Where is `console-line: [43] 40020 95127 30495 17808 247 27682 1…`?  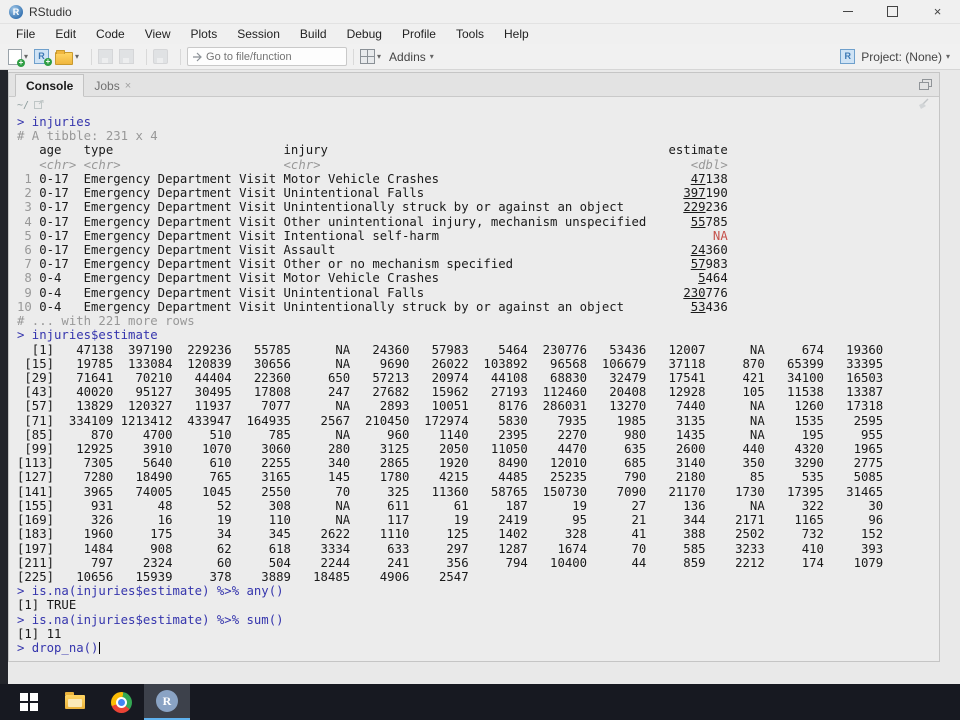 console-line: [43] 40020 95127 30495 17808 247 27682 1… is located at coordinates (450, 392).